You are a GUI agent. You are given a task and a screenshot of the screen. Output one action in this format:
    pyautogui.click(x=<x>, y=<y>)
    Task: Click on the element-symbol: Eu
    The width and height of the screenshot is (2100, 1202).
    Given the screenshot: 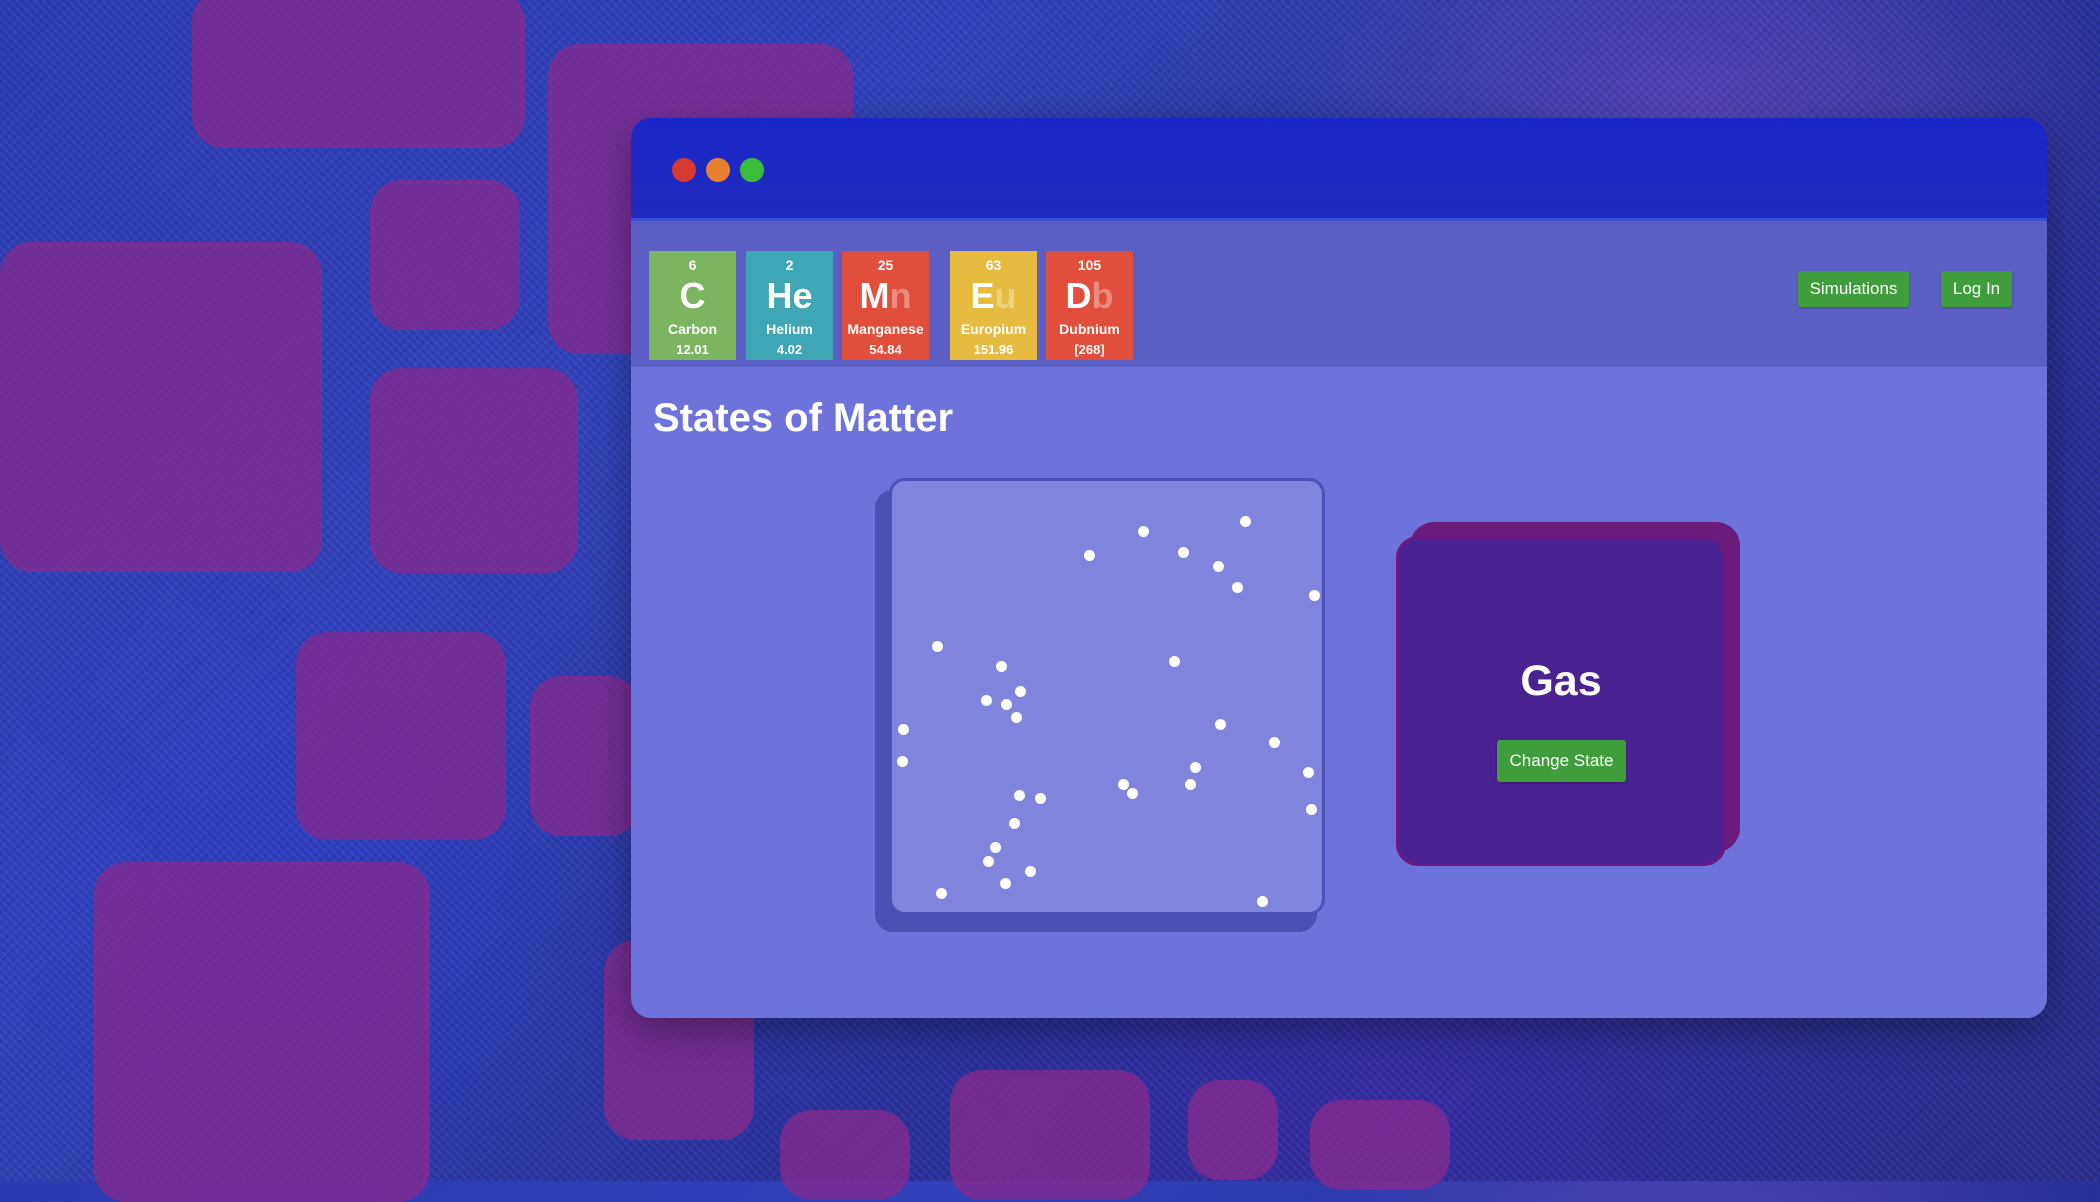 What is the action you would take?
    pyautogui.click(x=993, y=295)
    